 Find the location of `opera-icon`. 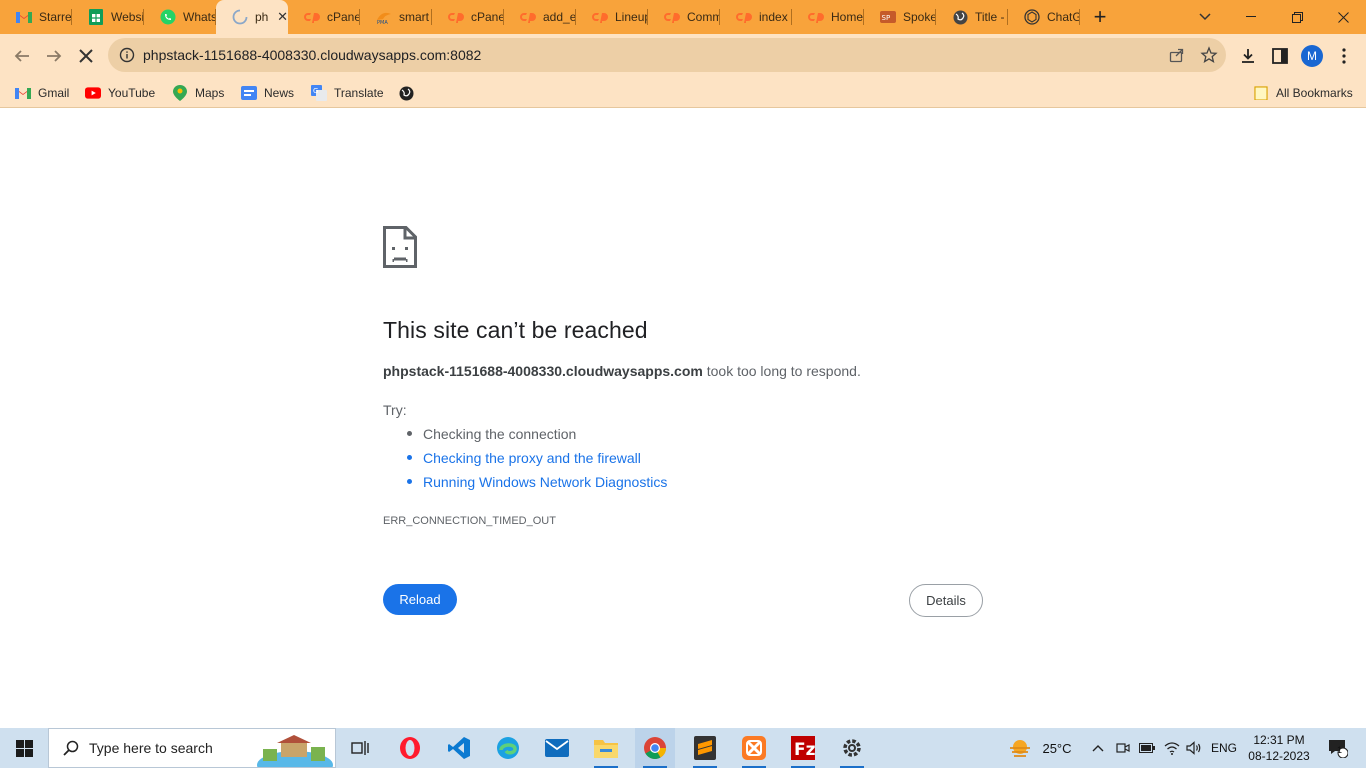

opera-icon is located at coordinates (410, 748).